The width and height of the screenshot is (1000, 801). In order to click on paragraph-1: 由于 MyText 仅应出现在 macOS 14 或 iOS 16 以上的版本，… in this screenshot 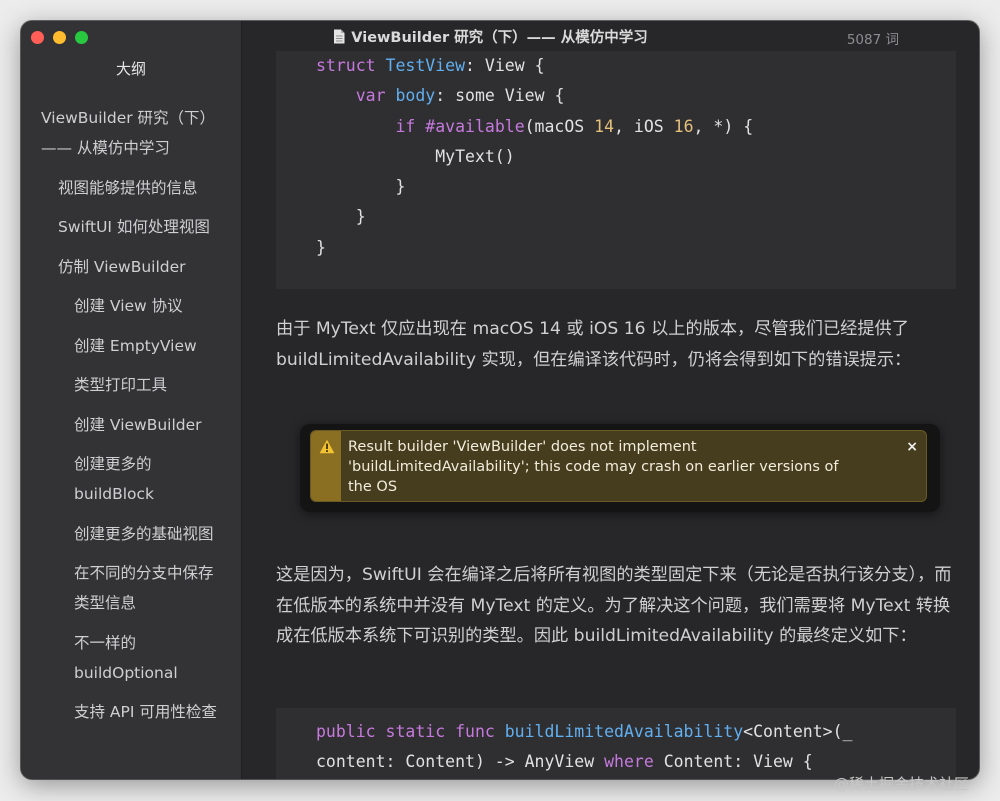, I will do `click(616, 344)`.